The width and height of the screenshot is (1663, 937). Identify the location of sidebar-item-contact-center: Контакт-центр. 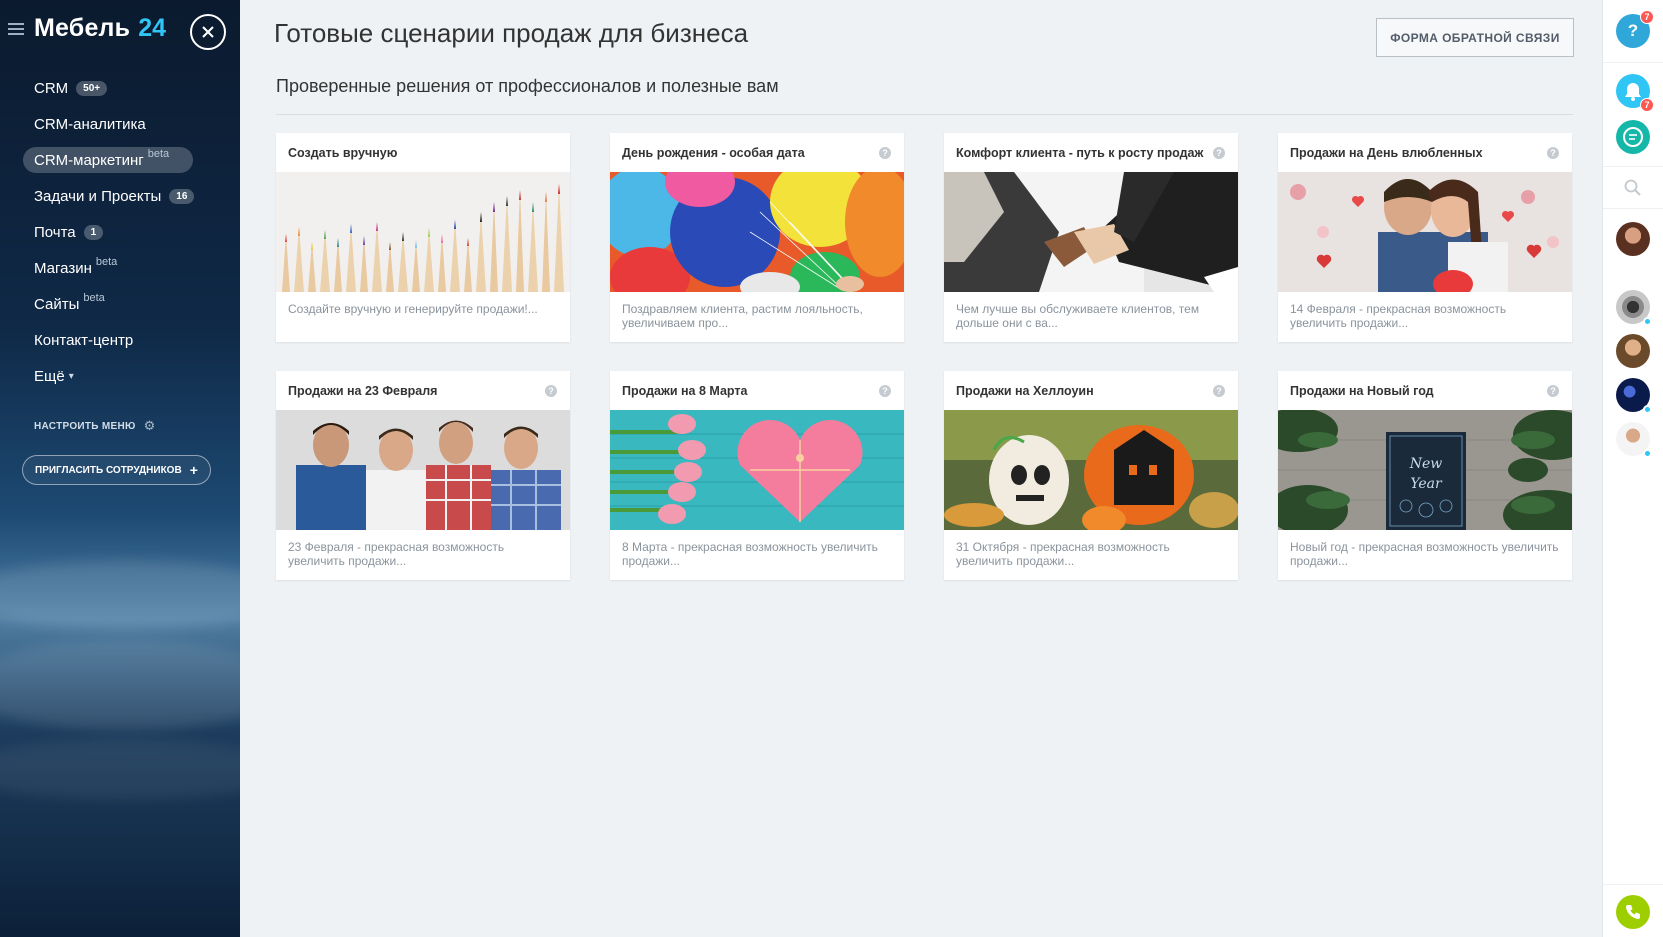
(120, 340).